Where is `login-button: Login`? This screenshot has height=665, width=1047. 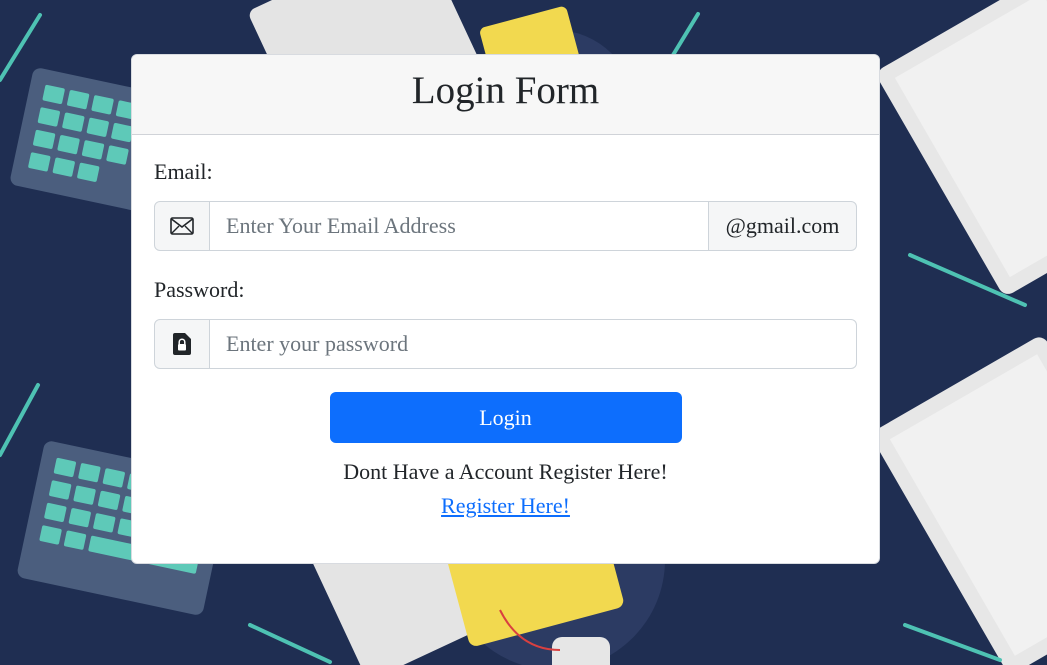 login-button: Login is located at coordinates (505, 417).